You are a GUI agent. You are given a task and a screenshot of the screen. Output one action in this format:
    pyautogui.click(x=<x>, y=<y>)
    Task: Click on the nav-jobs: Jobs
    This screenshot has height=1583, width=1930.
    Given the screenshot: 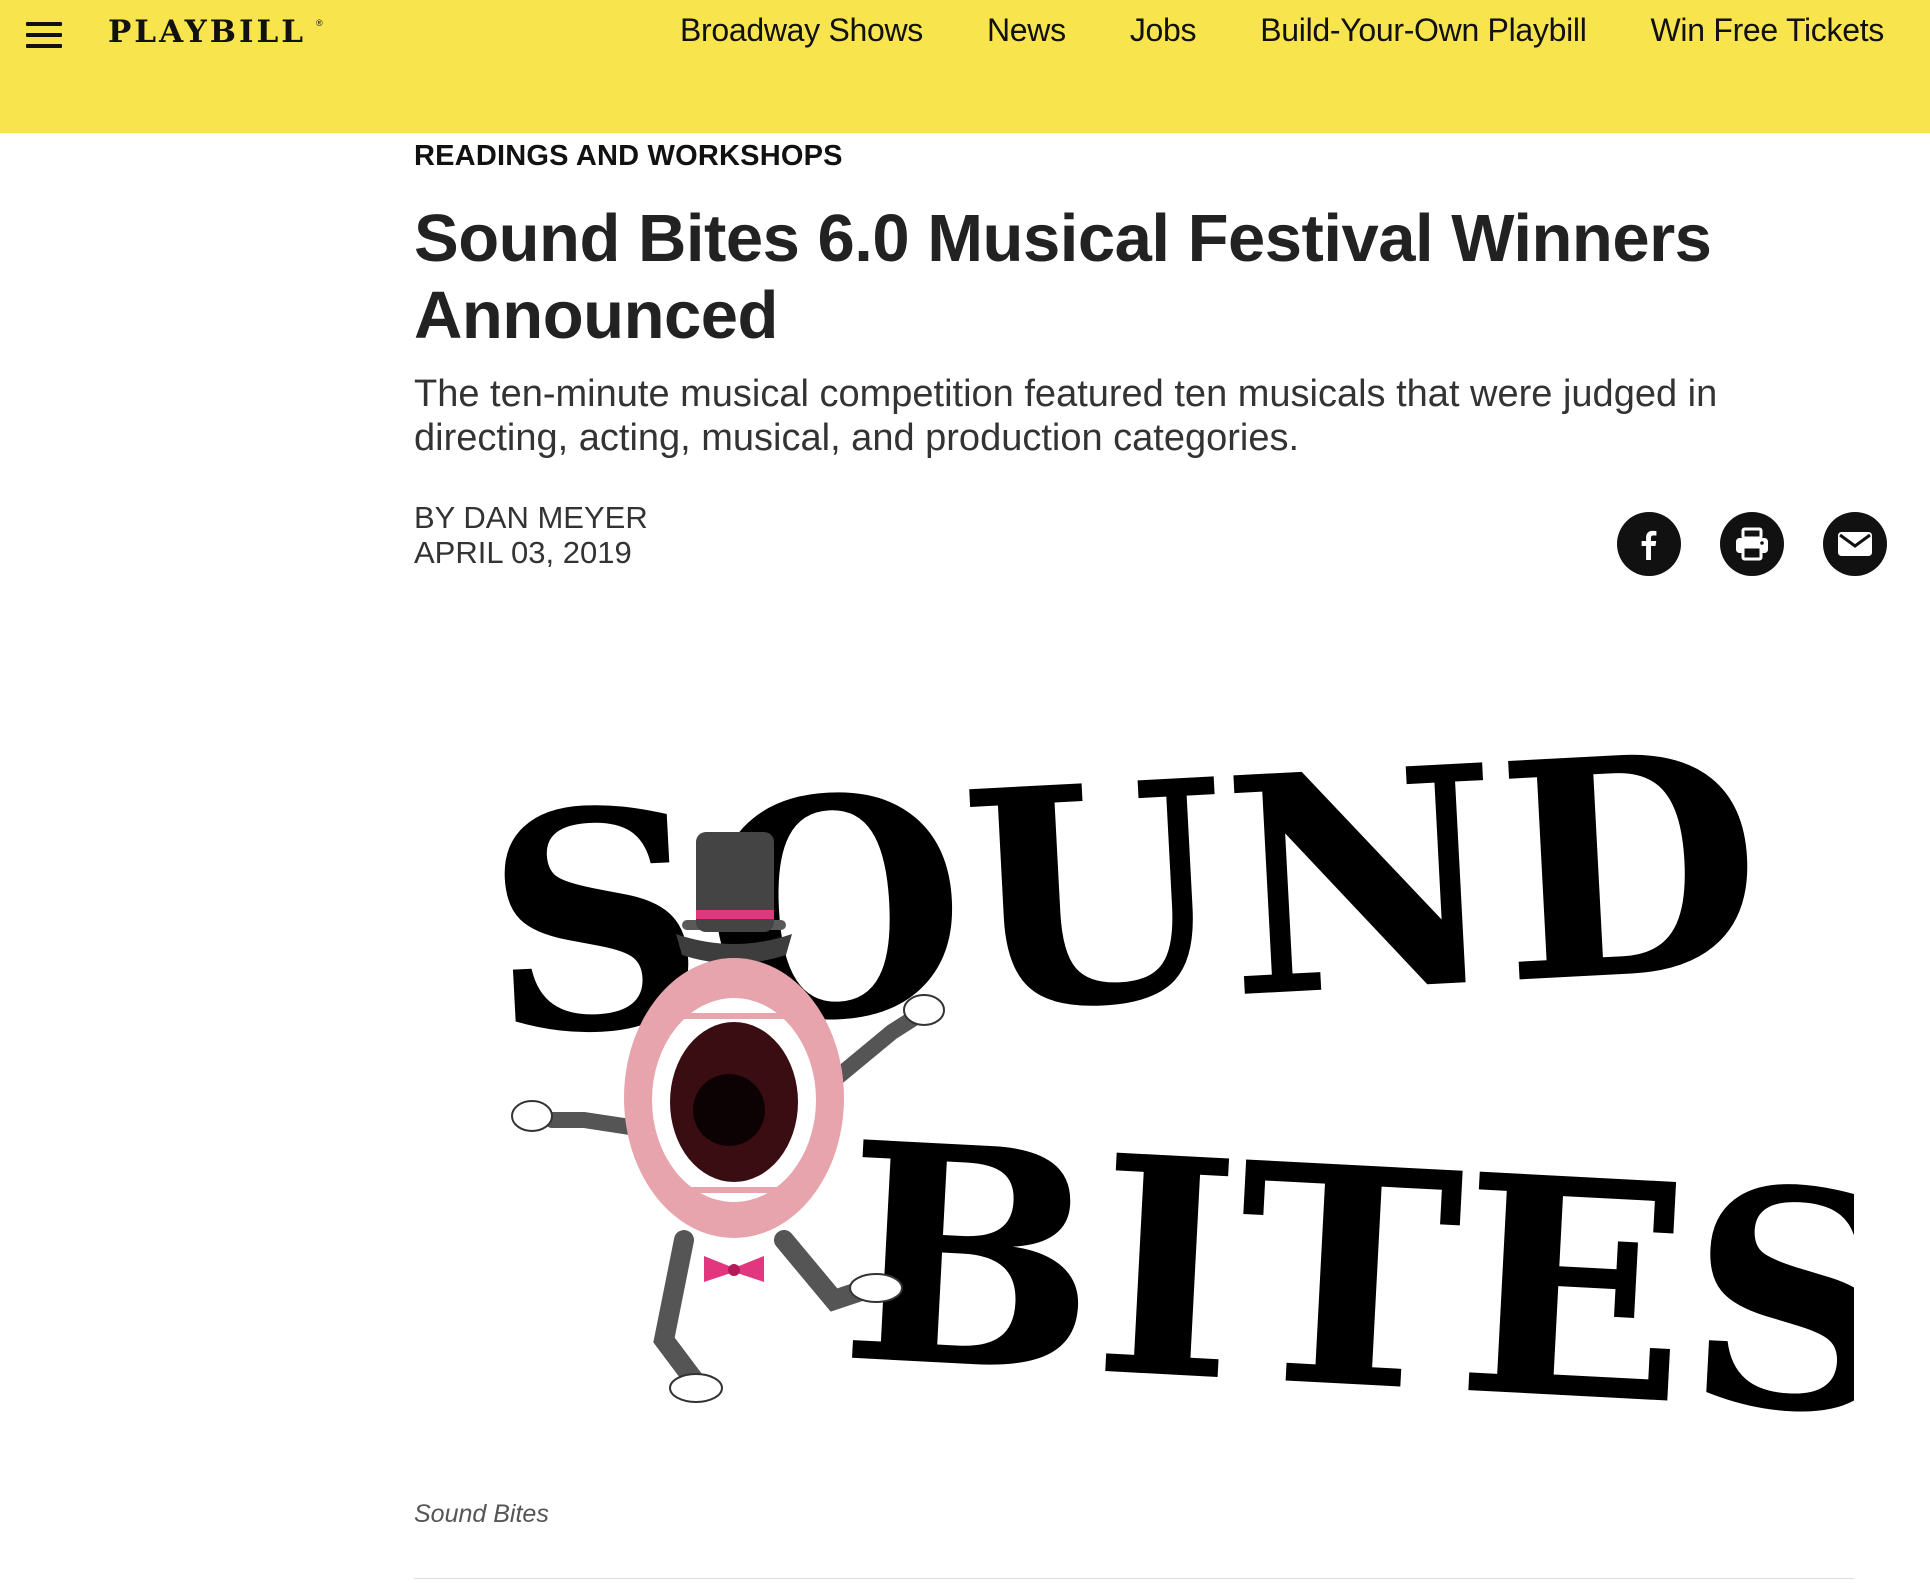 What is the action you would take?
    pyautogui.click(x=1163, y=30)
    